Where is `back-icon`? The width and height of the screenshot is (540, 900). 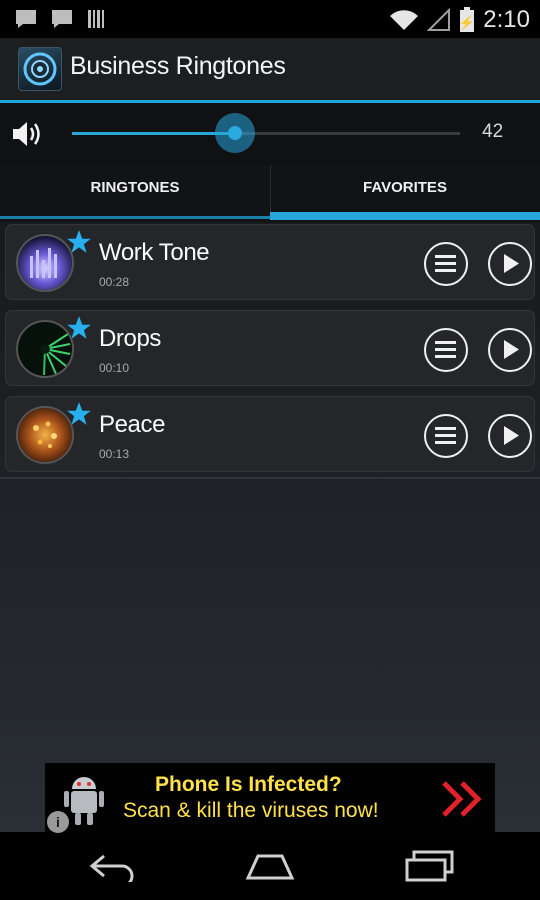 back-icon is located at coordinates (113, 866).